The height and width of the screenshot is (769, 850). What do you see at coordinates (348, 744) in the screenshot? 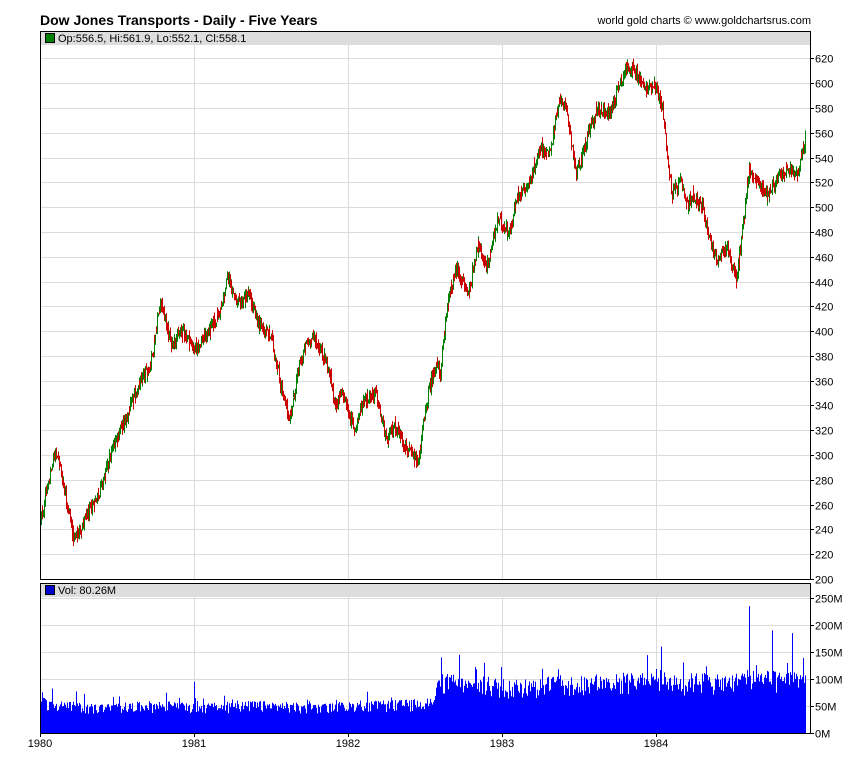
I see `x-tick-label-1982: 1982` at bounding box center [348, 744].